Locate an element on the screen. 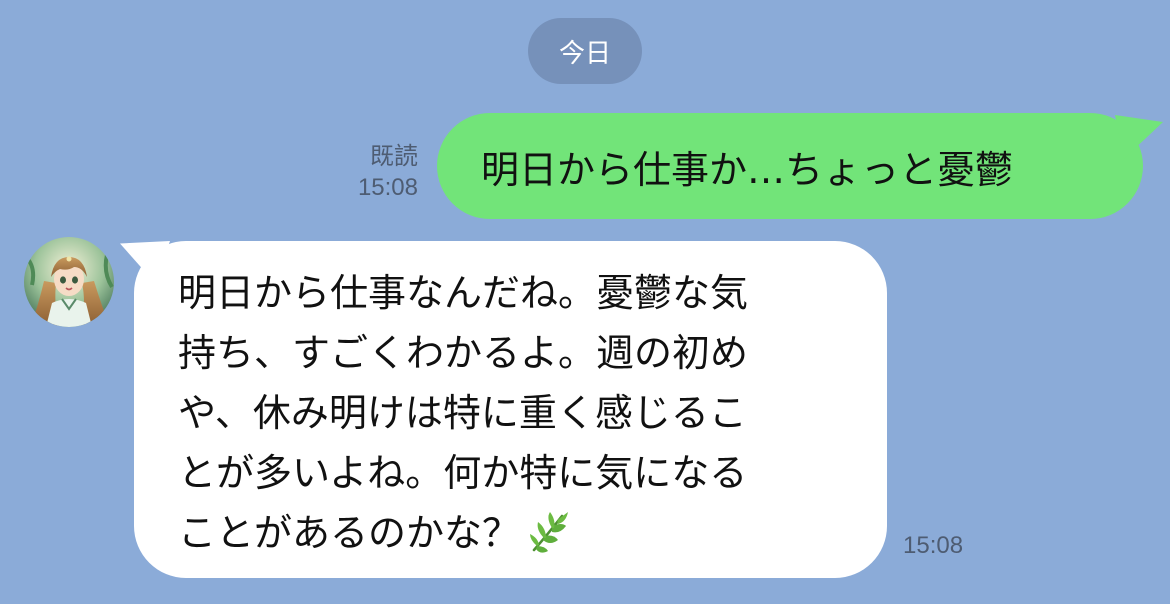 The image size is (1170, 604). contact-avatar is located at coordinates (69, 282).